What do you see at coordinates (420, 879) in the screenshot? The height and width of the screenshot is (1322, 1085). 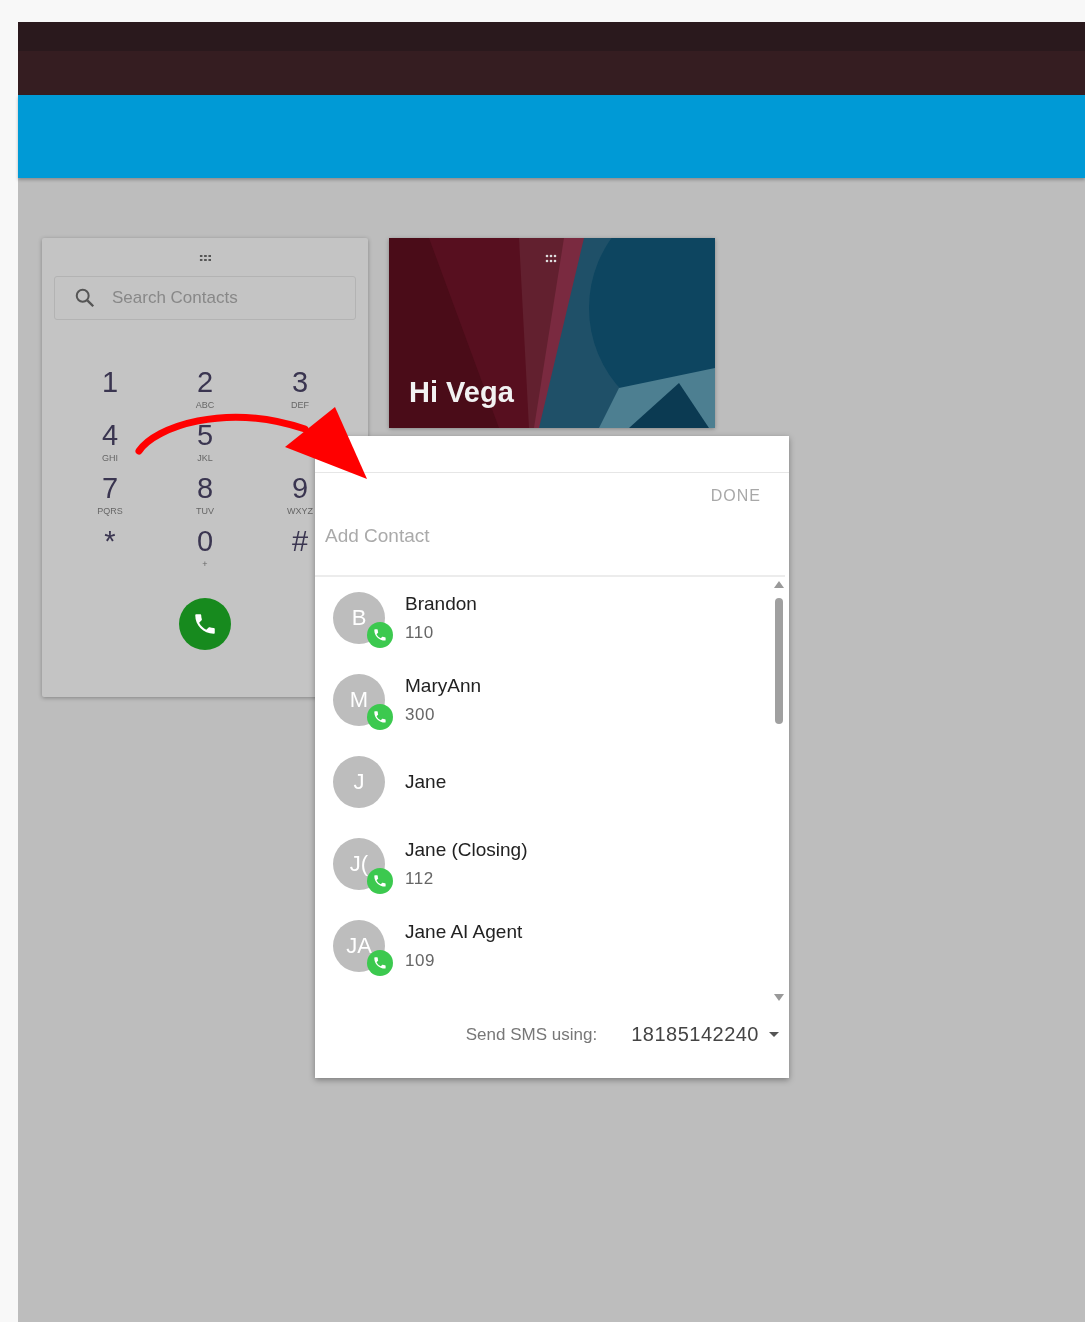 I see `contact-extension: 112` at bounding box center [420, 879].